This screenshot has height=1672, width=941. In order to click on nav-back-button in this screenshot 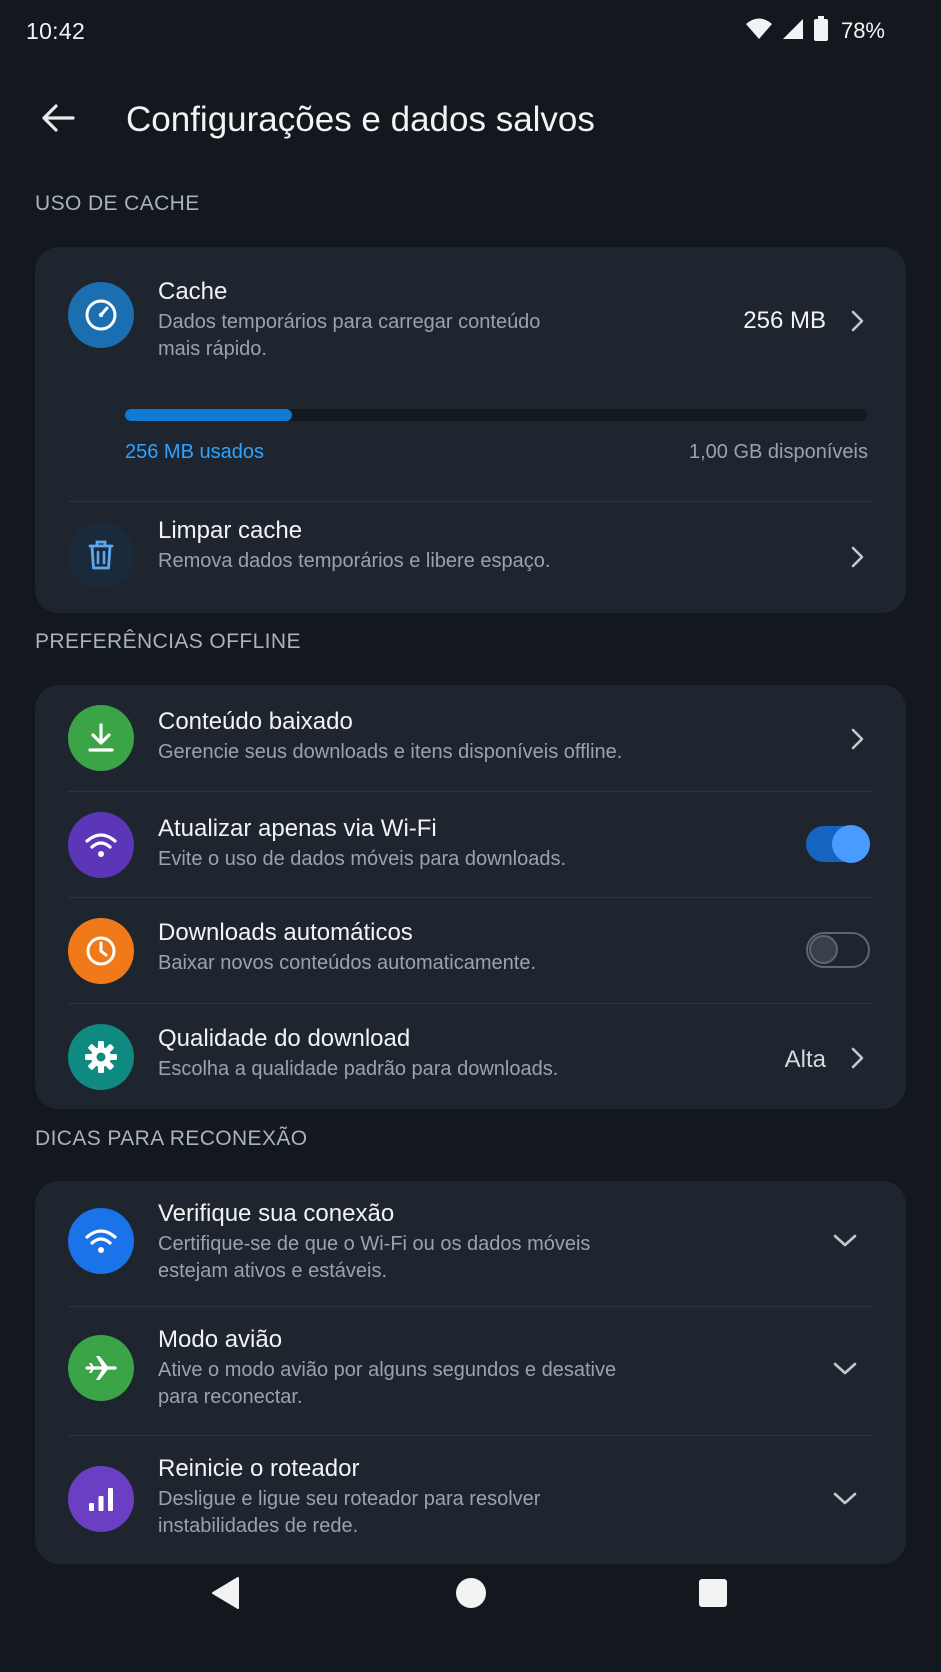, I will do `click(225, 1595)`.